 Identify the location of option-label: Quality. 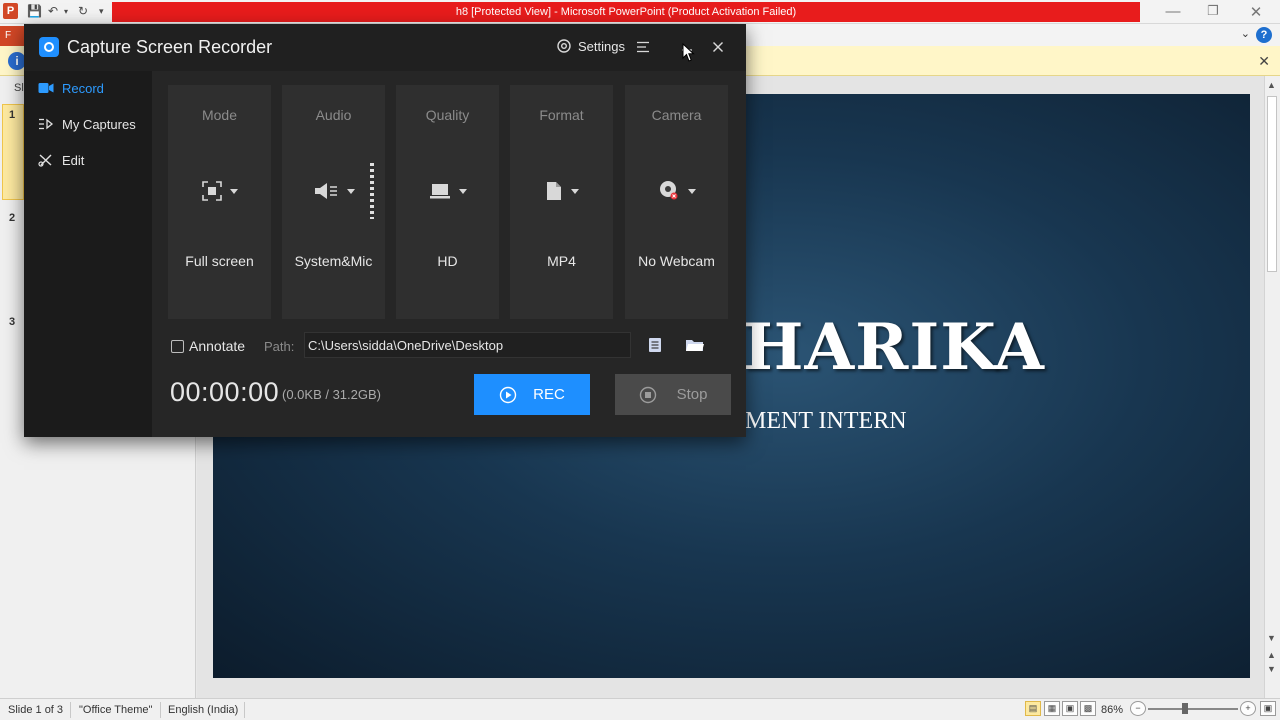
(447, 115).